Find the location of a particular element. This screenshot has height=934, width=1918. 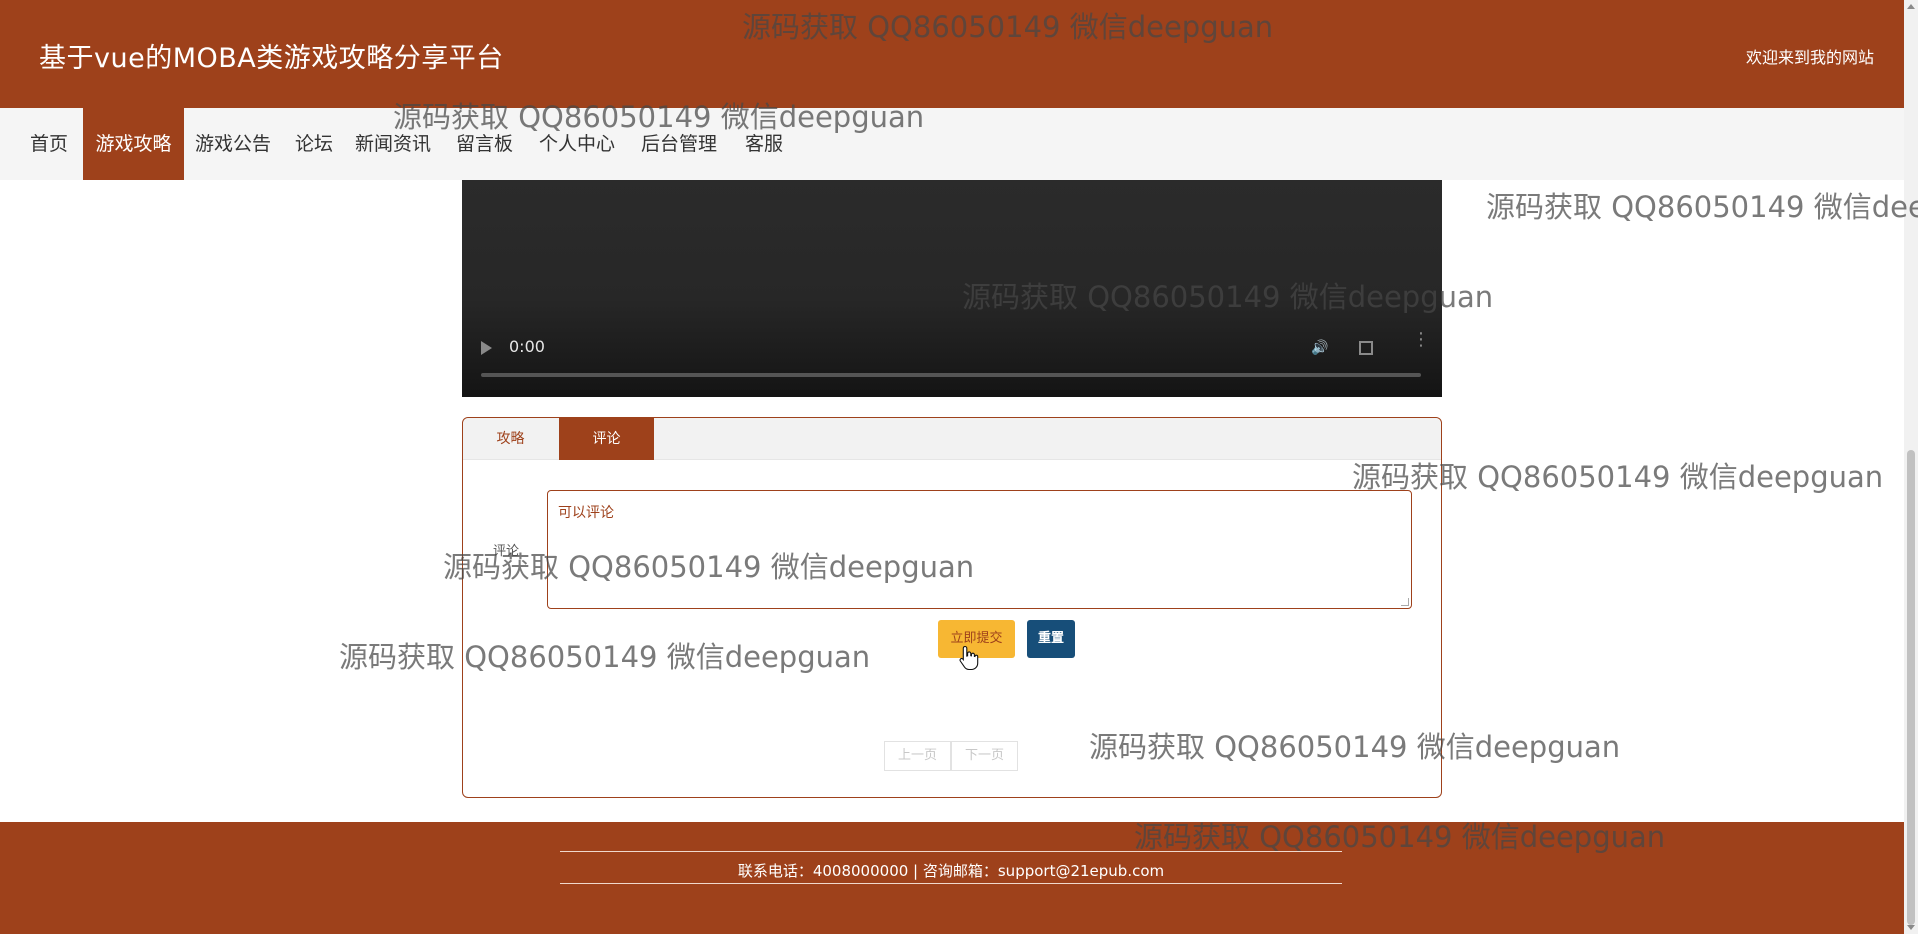

tab-comment: 评论 is located at coordinates (606, 439).